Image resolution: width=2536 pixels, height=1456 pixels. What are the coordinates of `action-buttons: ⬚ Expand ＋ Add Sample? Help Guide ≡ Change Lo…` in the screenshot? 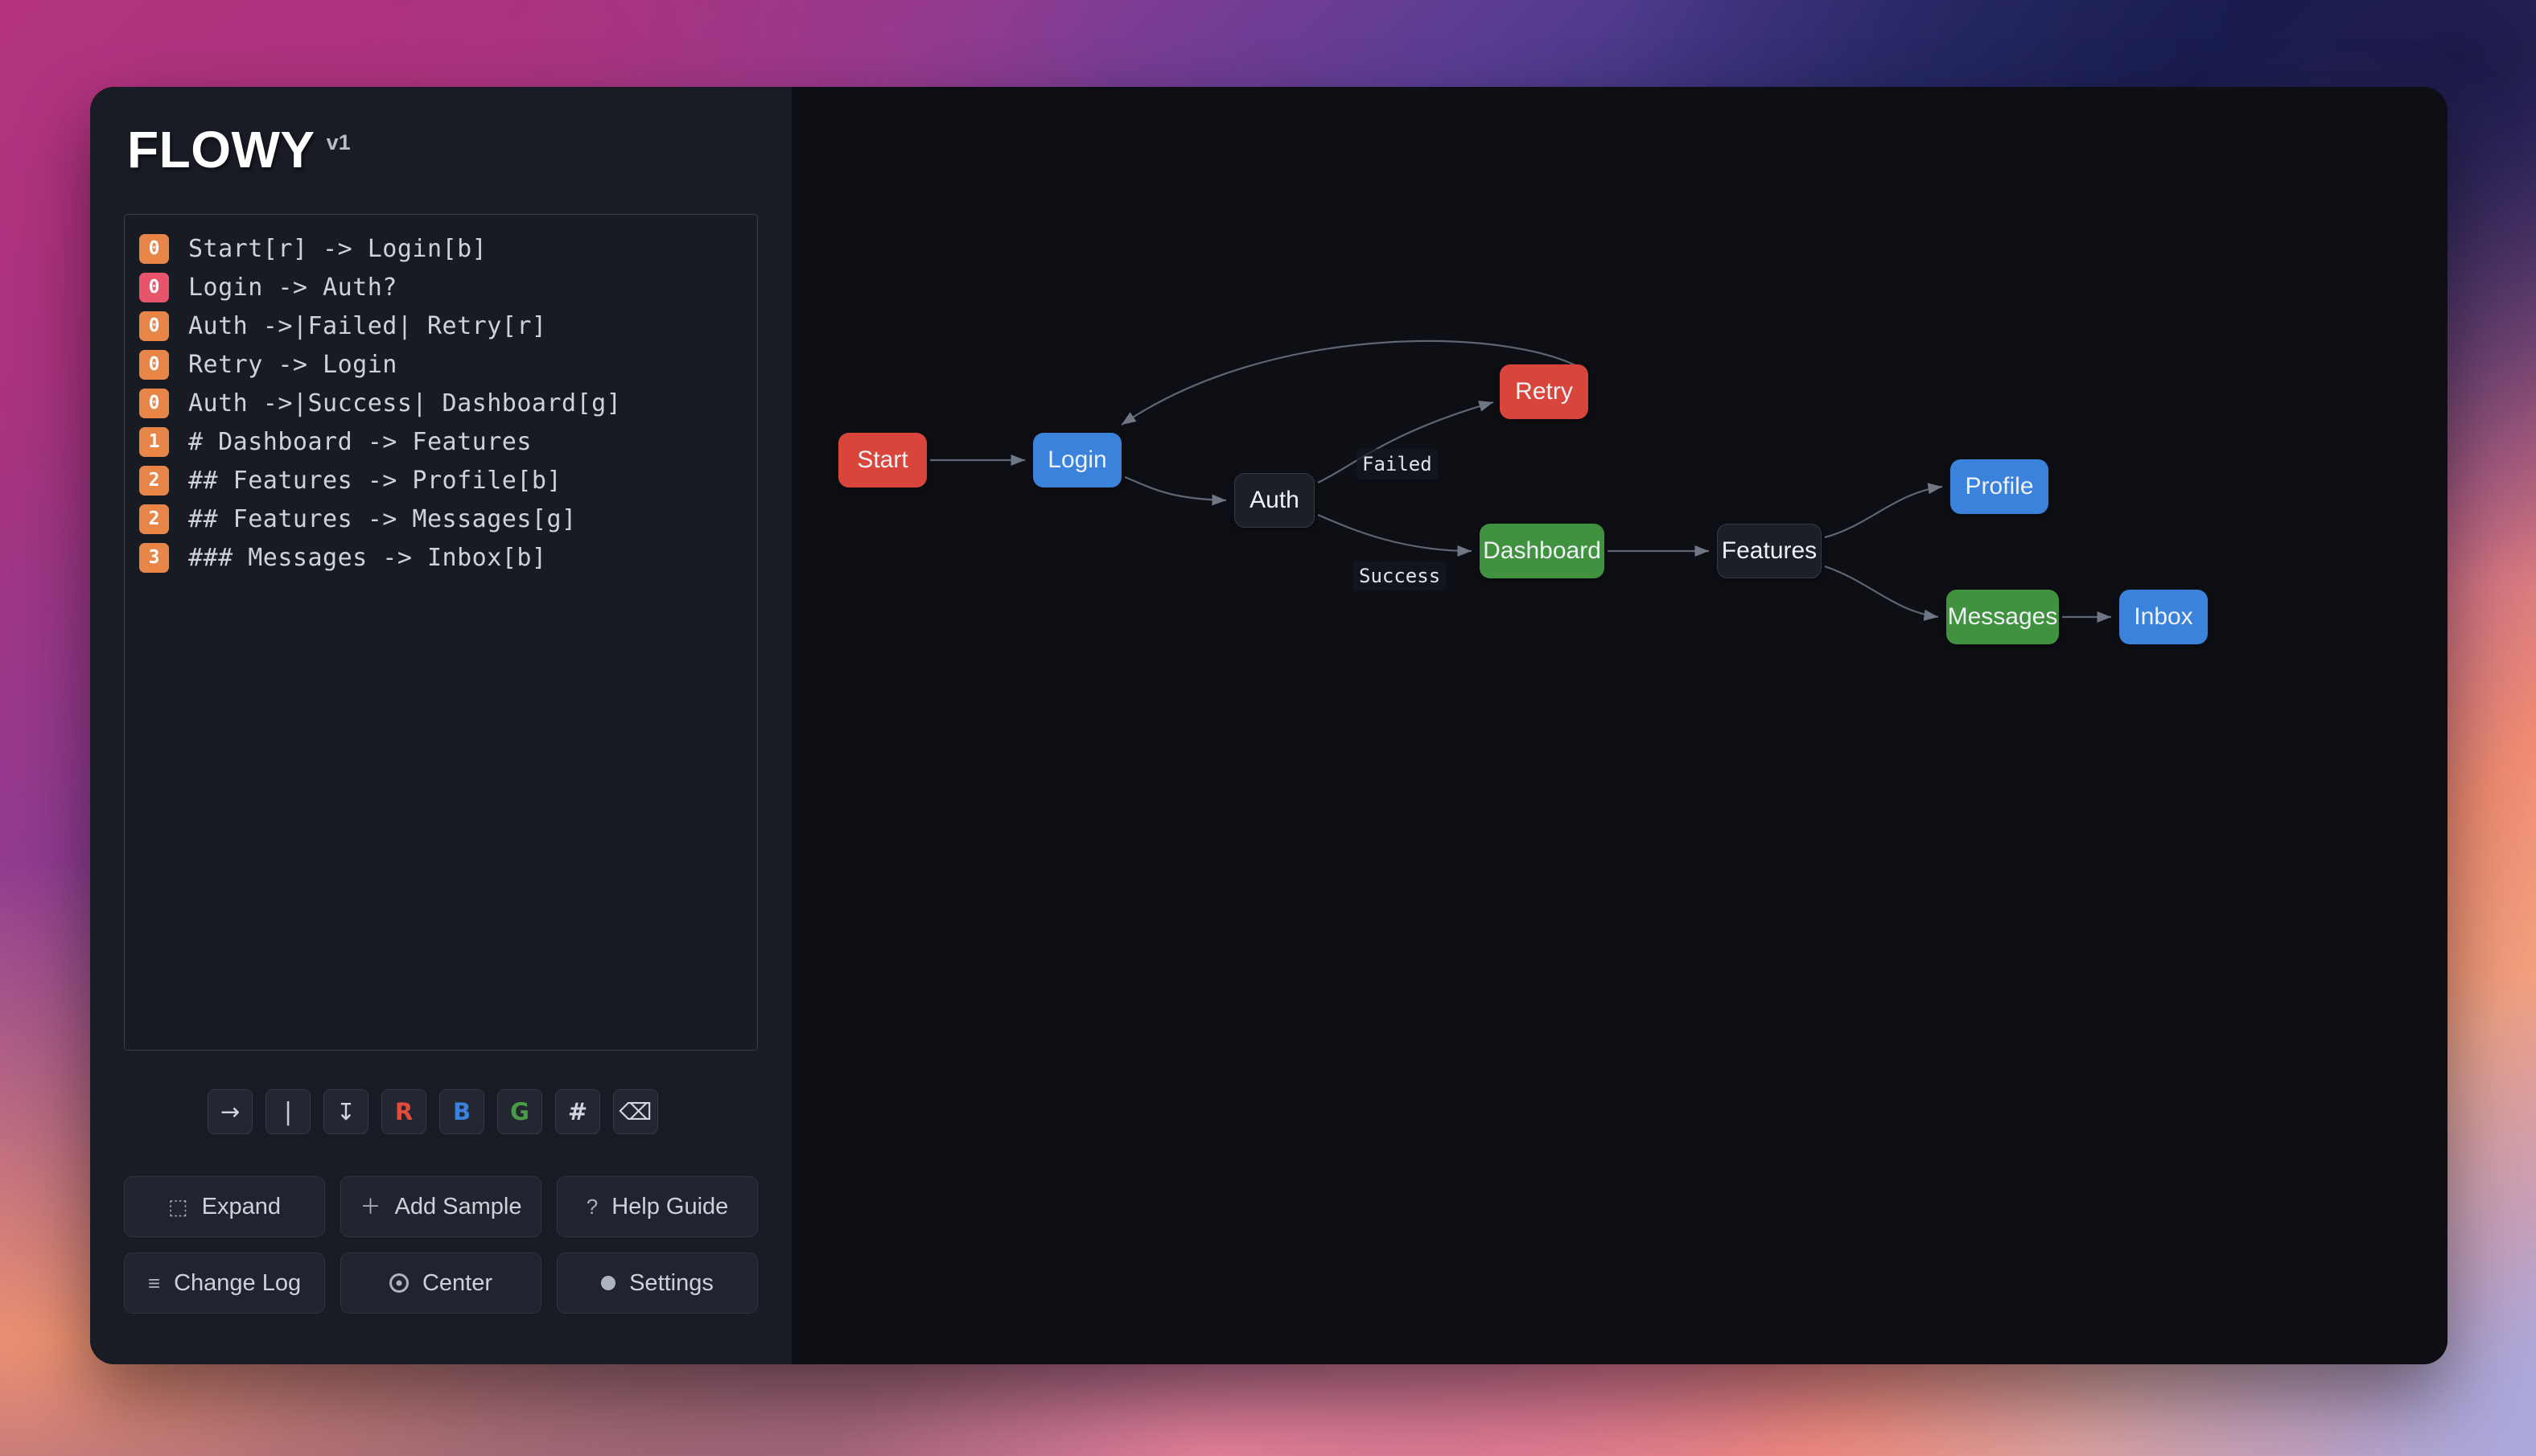 It's located at (441, 1261).